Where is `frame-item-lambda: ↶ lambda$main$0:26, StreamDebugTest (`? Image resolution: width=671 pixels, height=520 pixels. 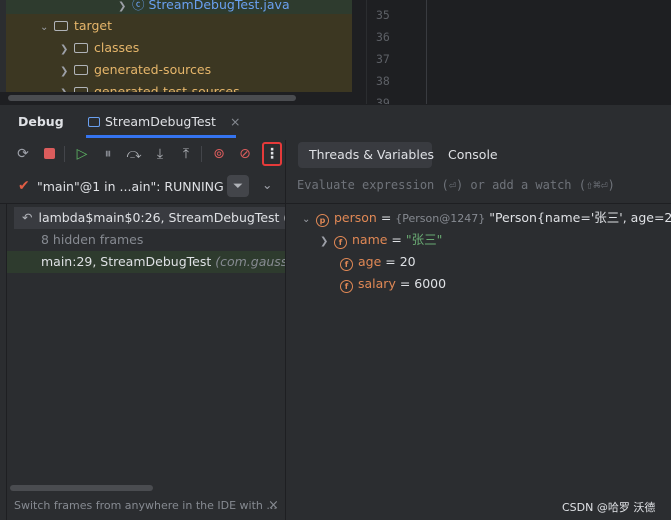 frame-item-lambda: ↶ lambda$main$0:26, StreamDebugTest ( is located at coordinates (153, 218).